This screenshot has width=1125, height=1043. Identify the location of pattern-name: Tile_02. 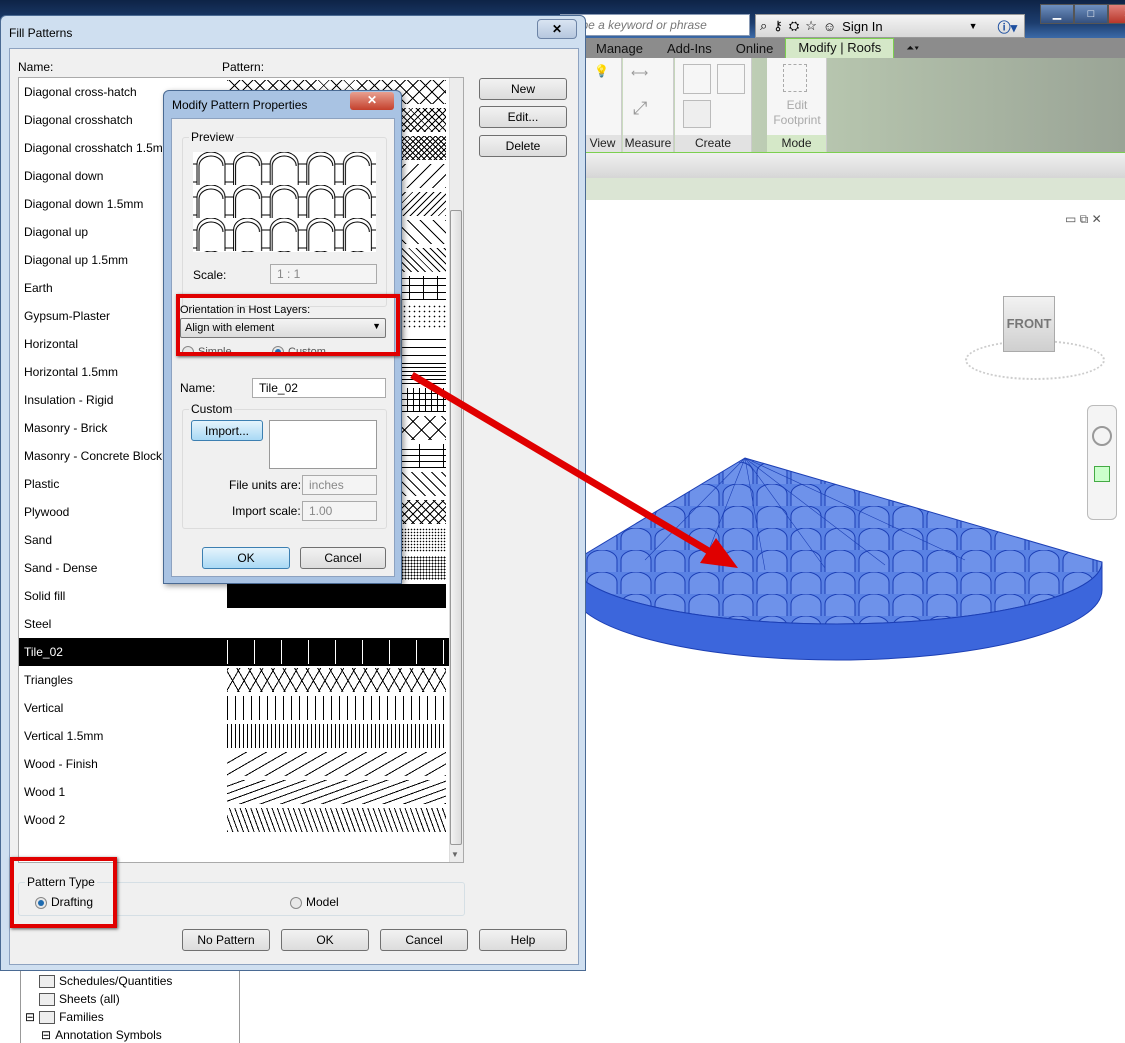
(43, 652).